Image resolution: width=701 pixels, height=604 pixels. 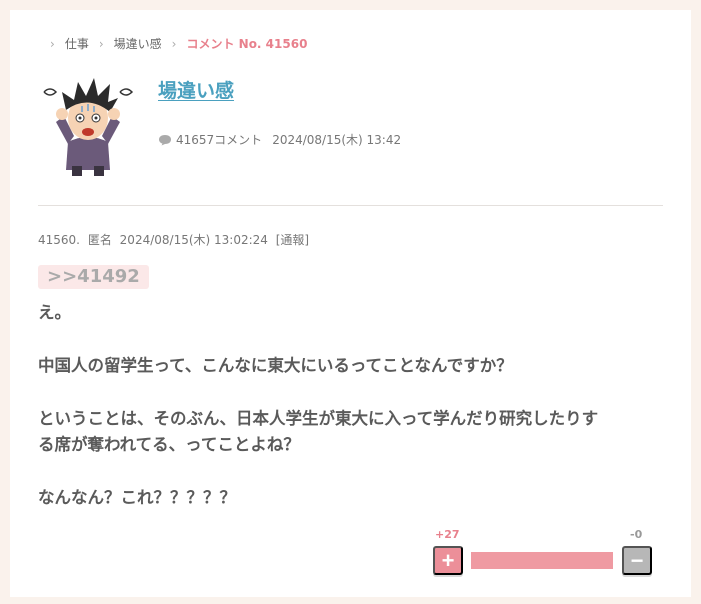 I want to click on breadcrumb-item-category: 仕事, so click(x=77, y=43).